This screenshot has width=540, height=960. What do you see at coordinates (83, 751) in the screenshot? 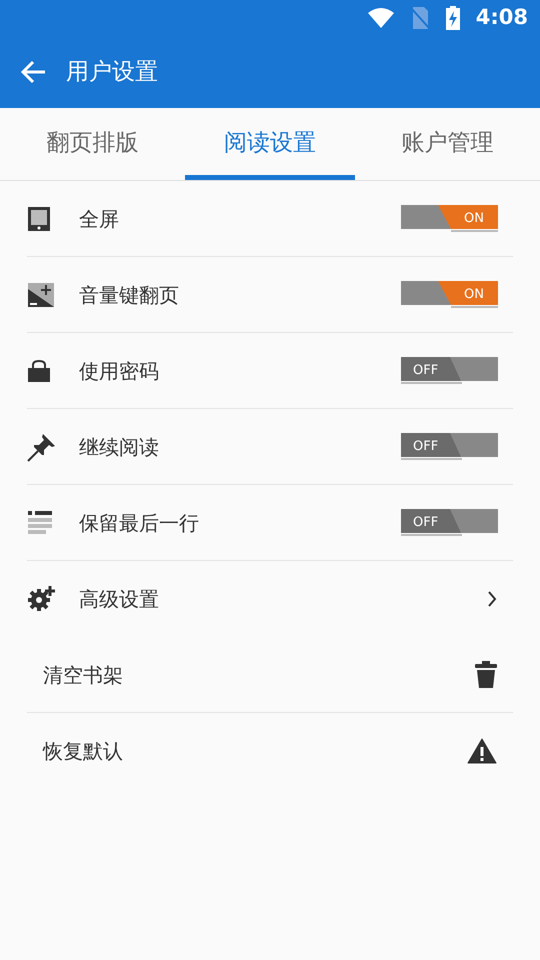
I see `setting-label: 恢复默认` at bounding box center [83, 751].